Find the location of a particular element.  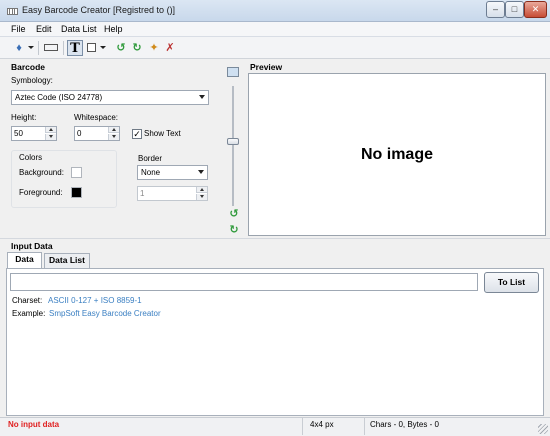

menu-edit: Edit is located at coordinates (44, 29).